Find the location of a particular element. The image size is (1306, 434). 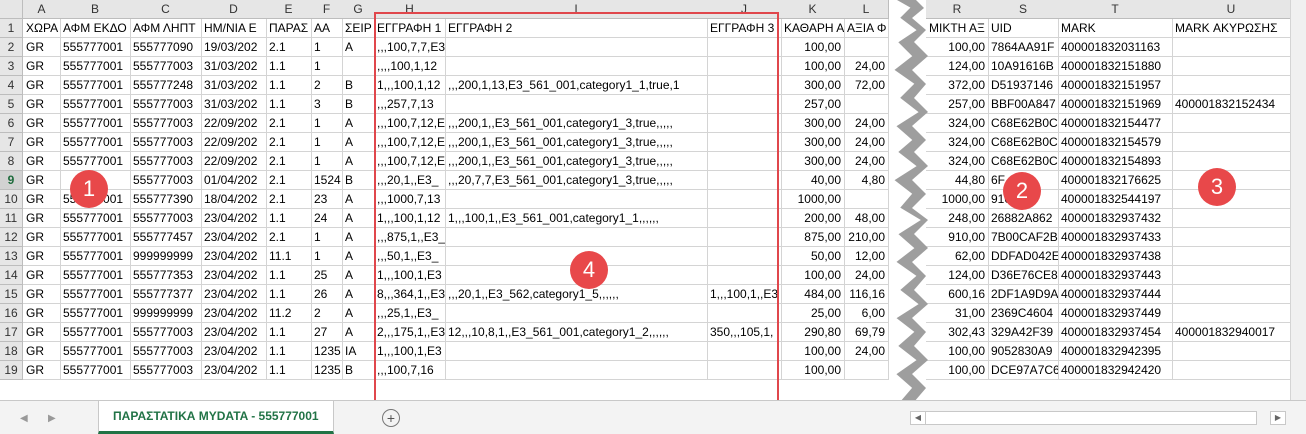

table-cell: 31,00 is located at coordinates (957, 313).